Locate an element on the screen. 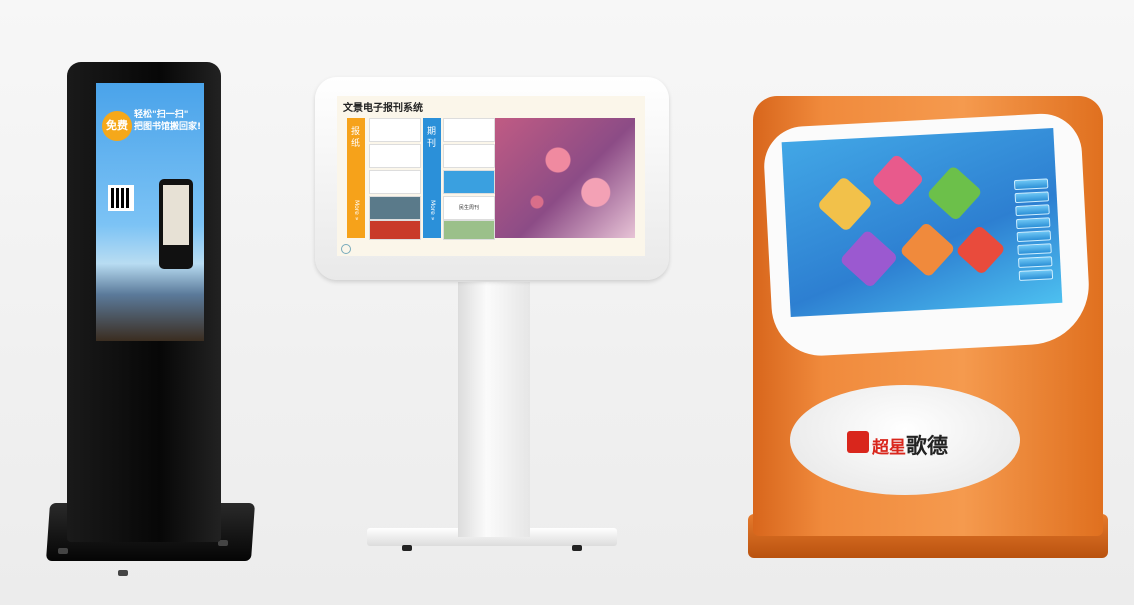 The width and height of the screenshot is (1134, 605). kiosk-center-pedestal is located at coordinates (494, 409).